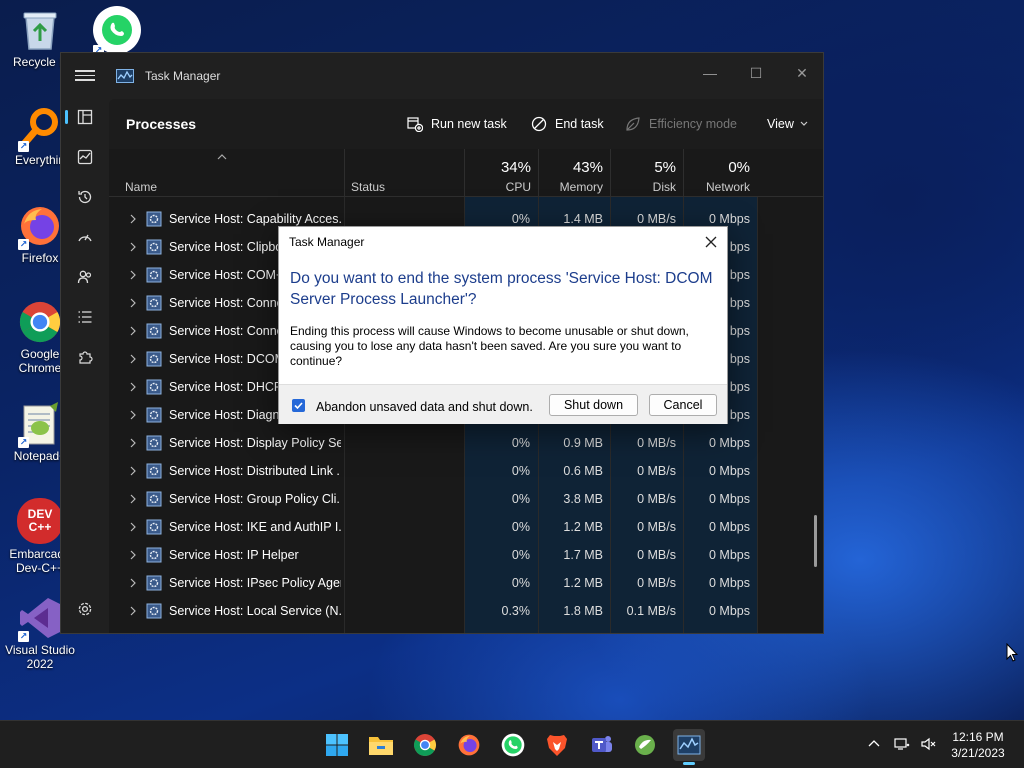 Image resolution: width=1024 pixels, height=768 pixels. I want to click on tray-chevron-up-icon, so click(874, 744).